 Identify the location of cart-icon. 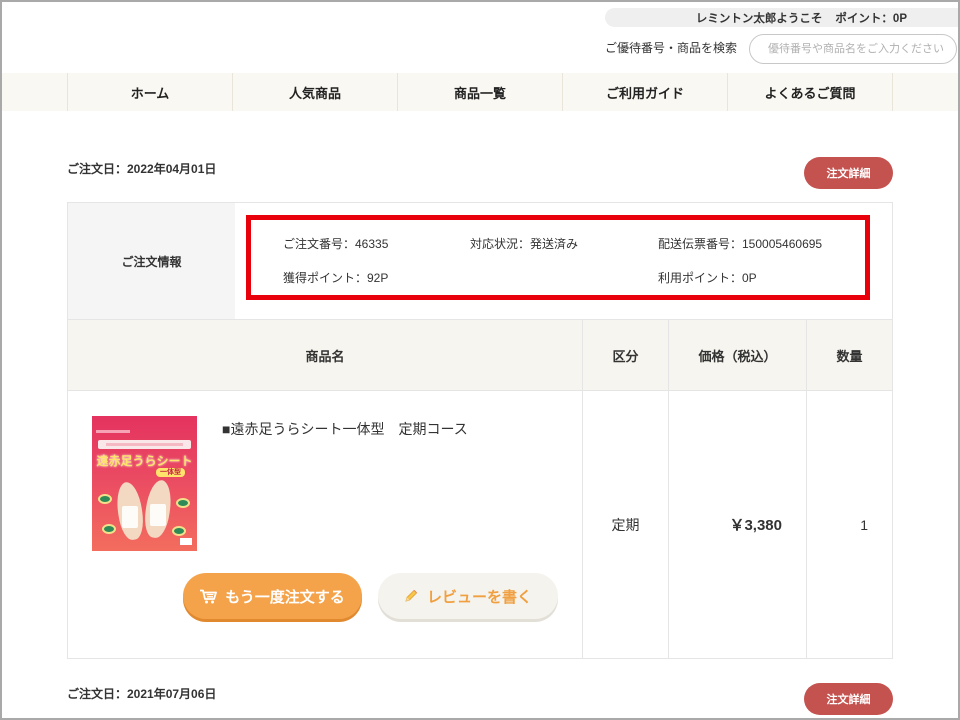
(209, 596).